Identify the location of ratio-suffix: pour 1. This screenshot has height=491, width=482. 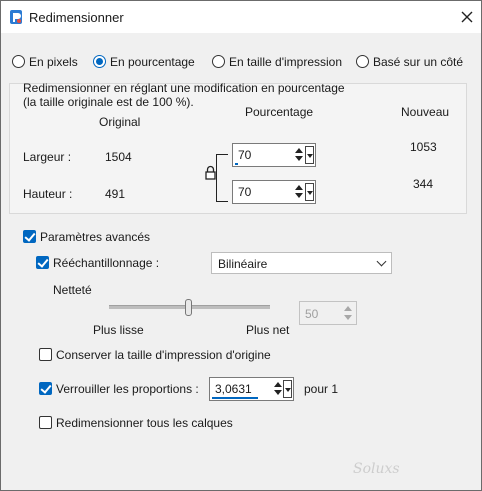
(321, 389).